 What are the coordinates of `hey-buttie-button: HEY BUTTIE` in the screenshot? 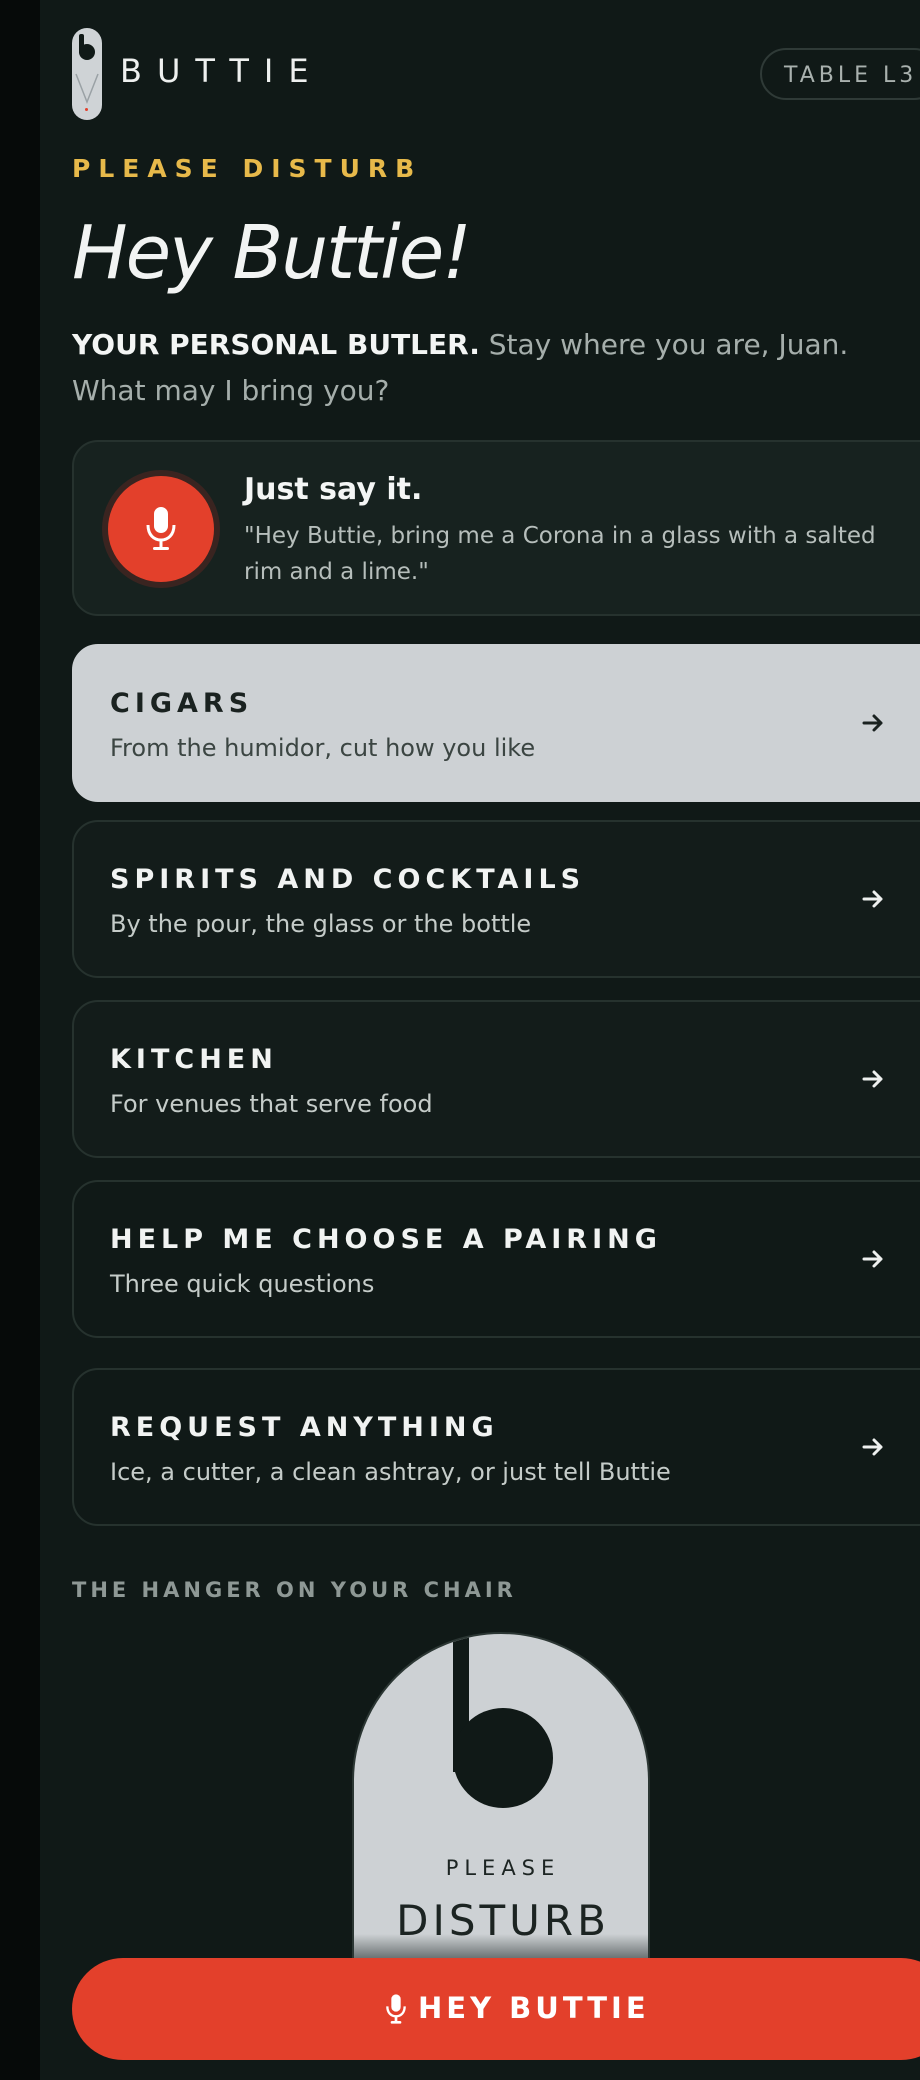 It's located at (496, 2009).